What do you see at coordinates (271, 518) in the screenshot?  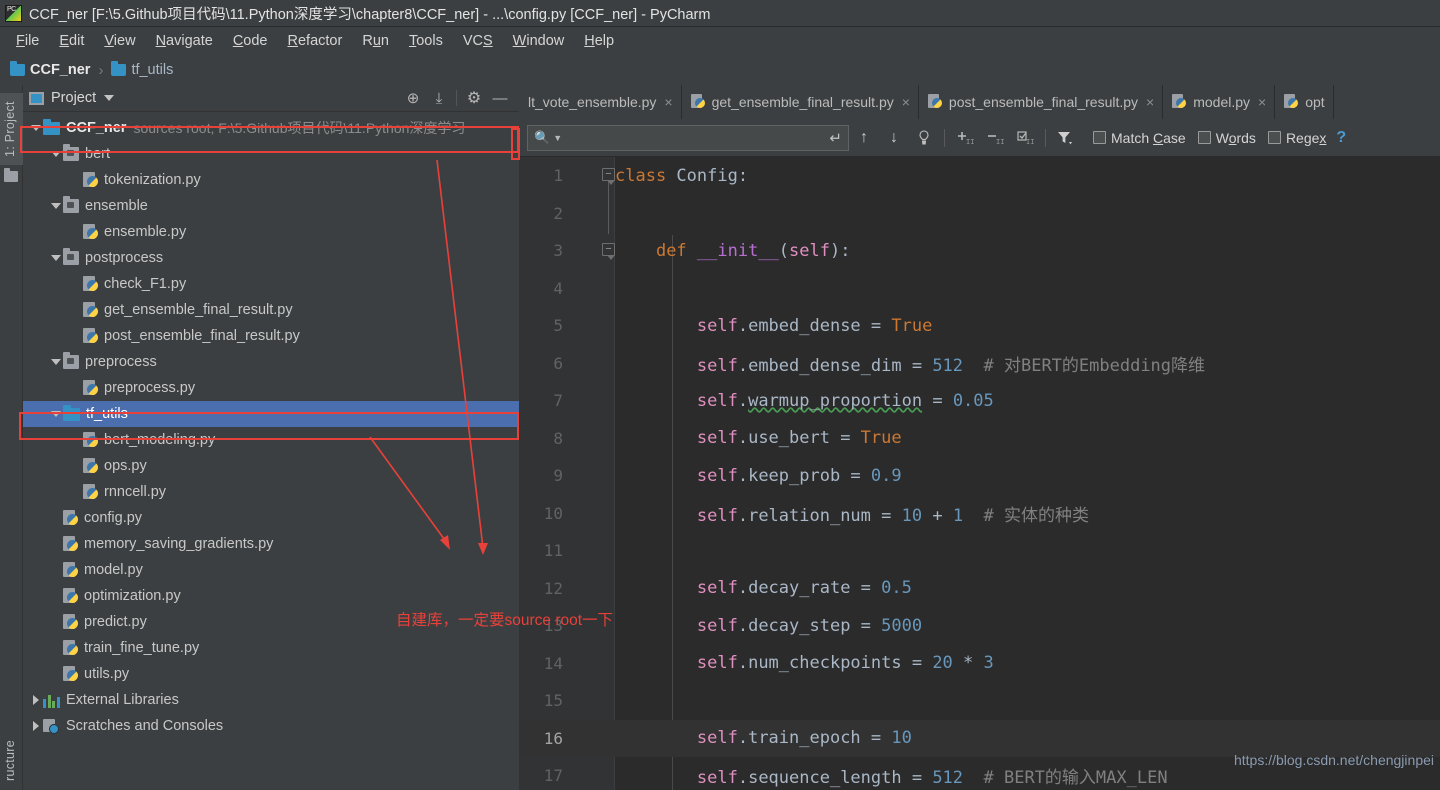 I see `tree-item-config-py: config.py` at bounding box center [271, 518].